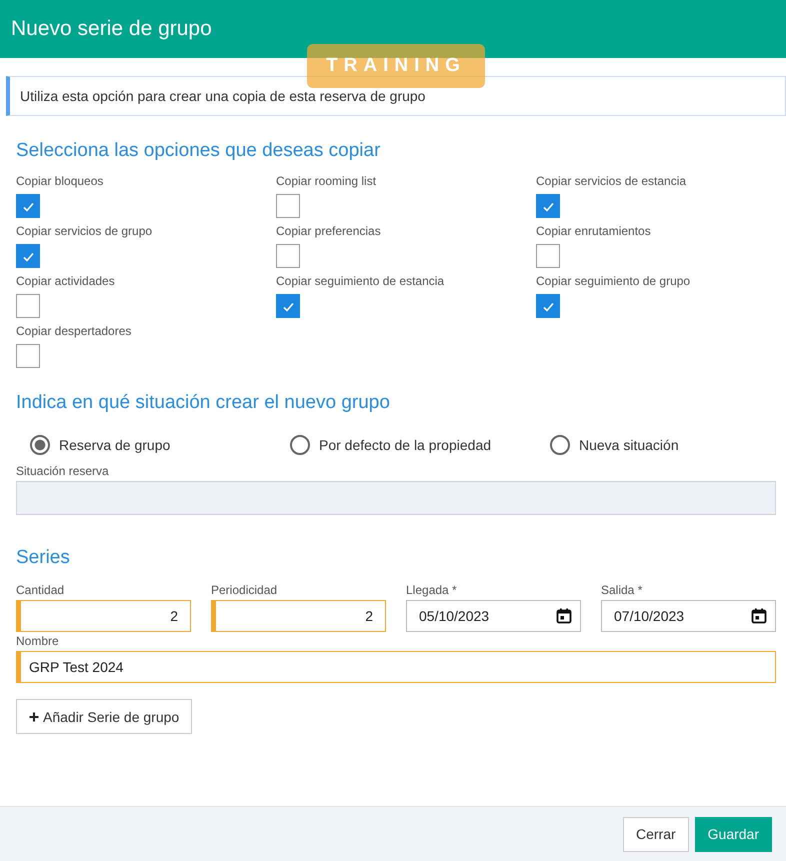  Describe the element at coordinates (432, 590) in the screenshot. I see `field-label: Llegada *` at that location.